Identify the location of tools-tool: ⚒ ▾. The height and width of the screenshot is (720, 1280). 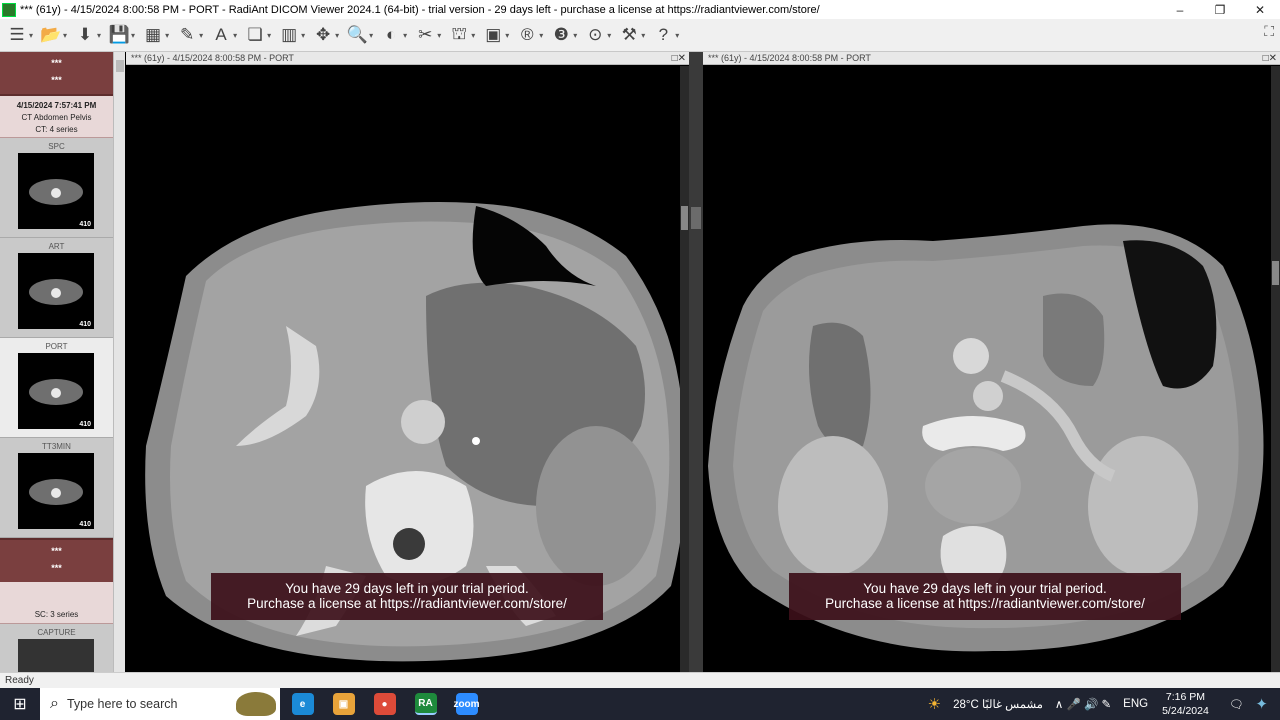
(632, 35).